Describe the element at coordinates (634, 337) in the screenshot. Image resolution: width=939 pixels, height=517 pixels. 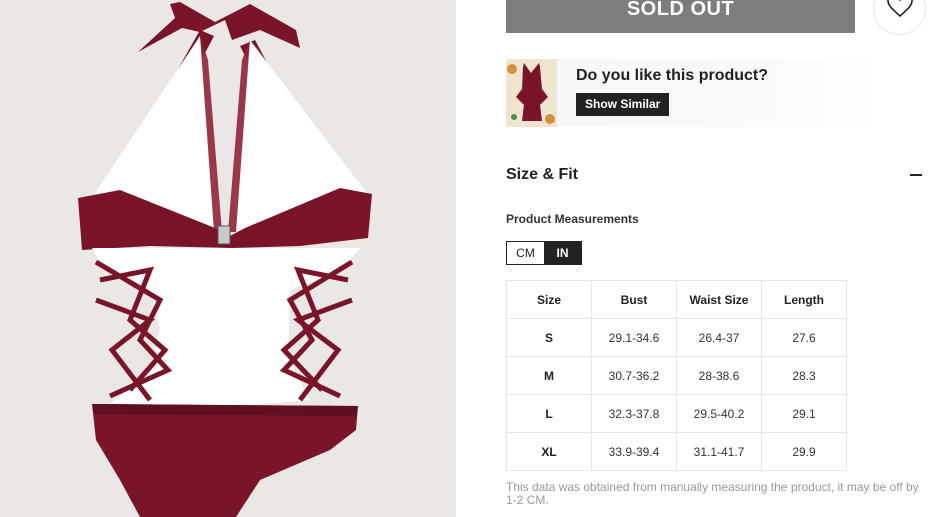
I see `bust-cell: 29.1-34.6` at that location.